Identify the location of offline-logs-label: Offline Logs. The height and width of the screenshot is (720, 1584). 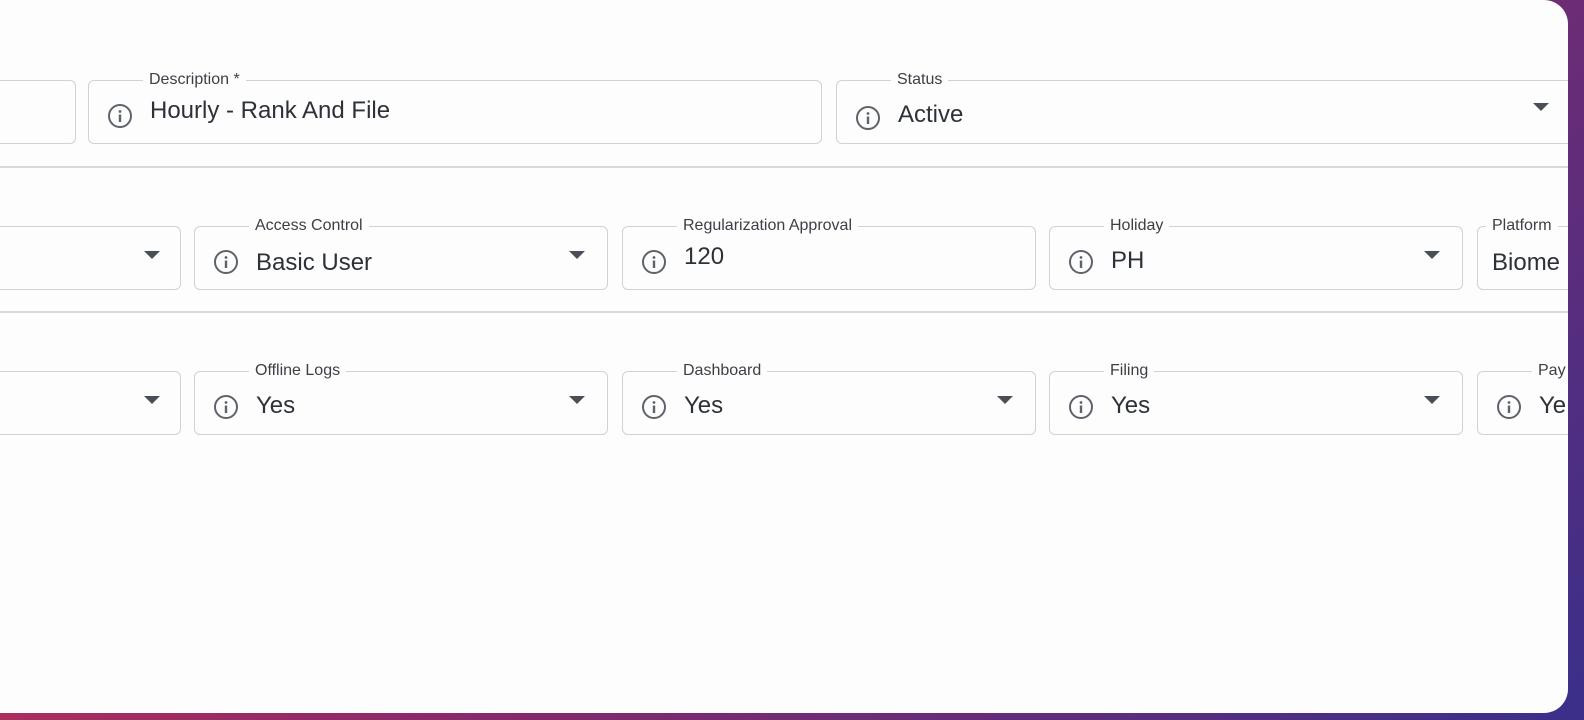
(298, 371).